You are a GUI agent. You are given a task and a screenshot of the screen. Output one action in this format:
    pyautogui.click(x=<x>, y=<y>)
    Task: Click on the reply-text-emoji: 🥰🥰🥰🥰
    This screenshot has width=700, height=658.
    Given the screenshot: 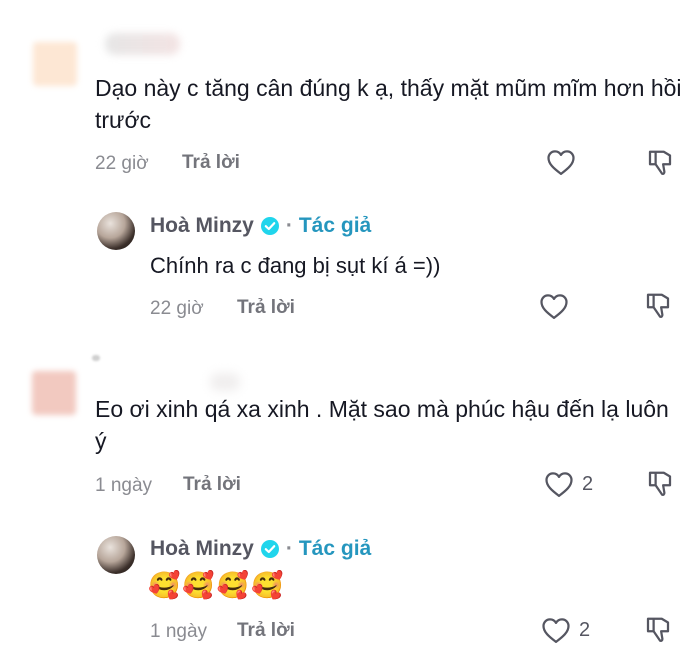 What is the action you would take?
    pyautogui.click(x=217, y=585)
    